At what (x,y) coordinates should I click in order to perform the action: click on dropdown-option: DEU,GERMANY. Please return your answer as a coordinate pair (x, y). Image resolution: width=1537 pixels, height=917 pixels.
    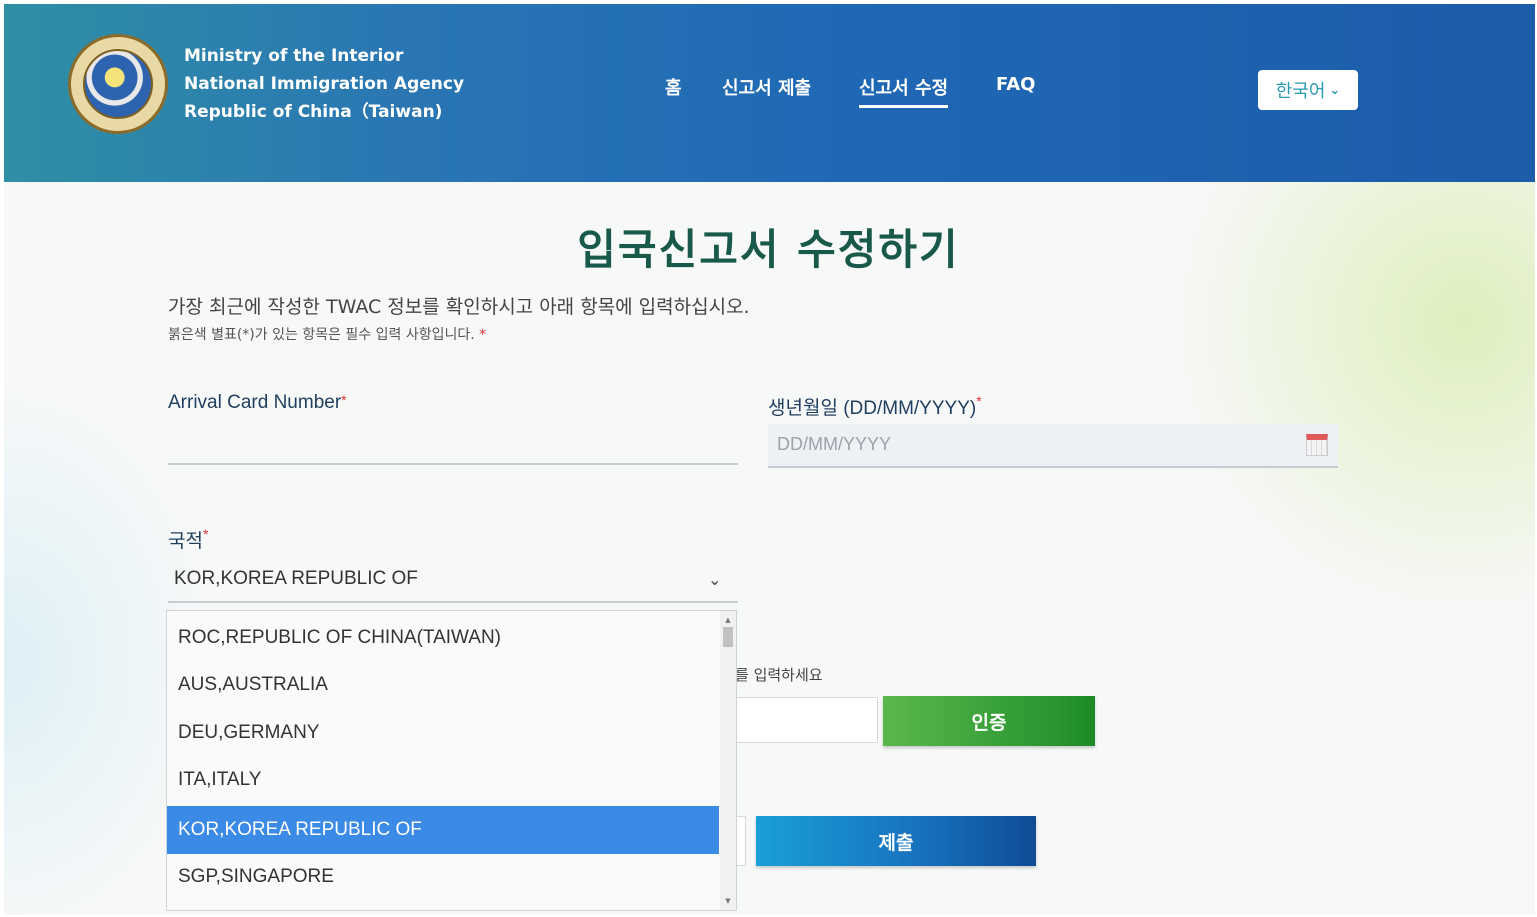
    Looking at the image, I should click on (443, 733).